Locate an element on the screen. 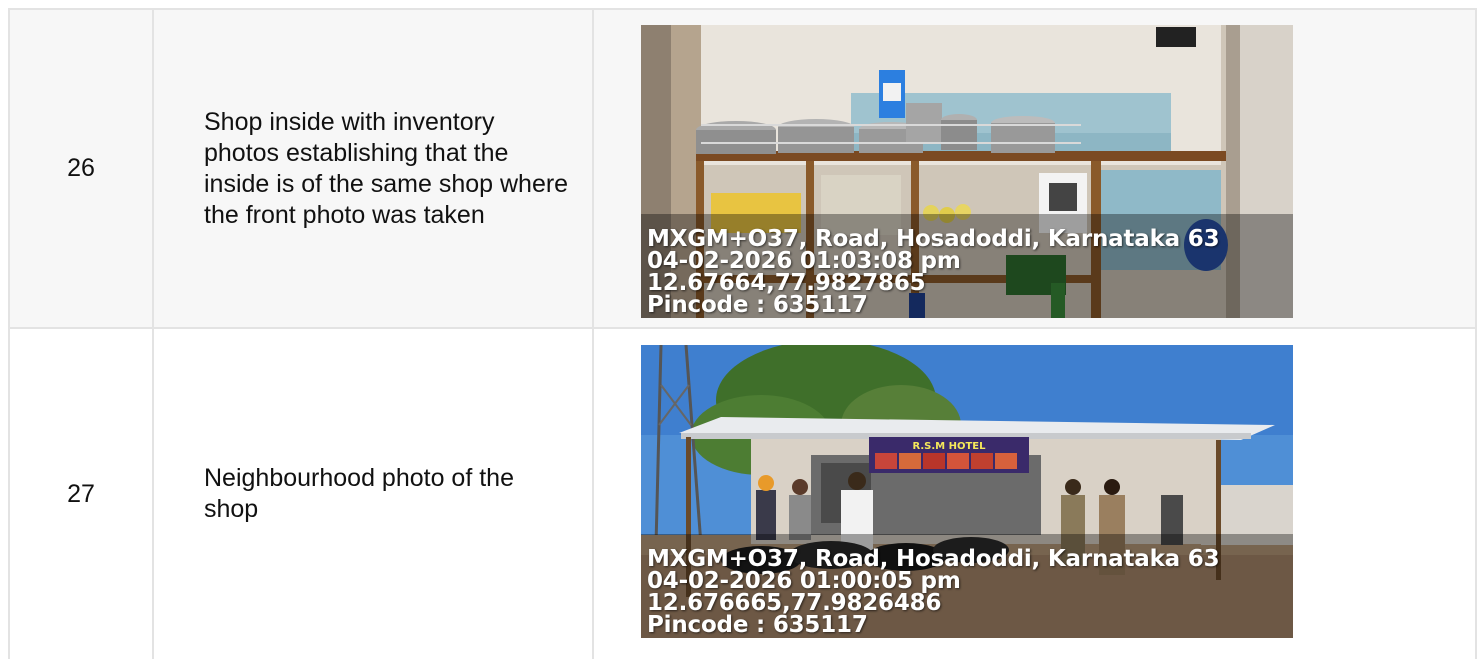 The image size is (1482, 659). stamp-datetime: 04-02-2026 01:03:08 pm is located at coordinates (804, 261).